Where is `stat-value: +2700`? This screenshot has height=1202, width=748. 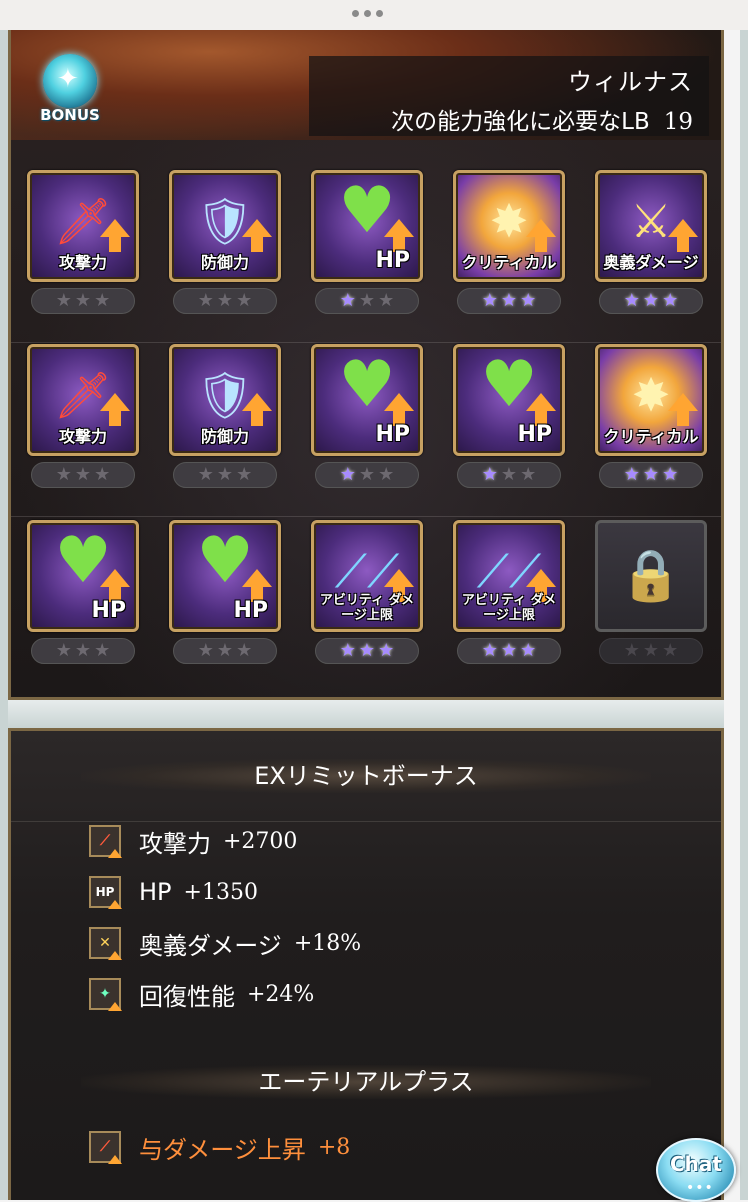
stat-value: +2700 is located at coordinates (260, 841).